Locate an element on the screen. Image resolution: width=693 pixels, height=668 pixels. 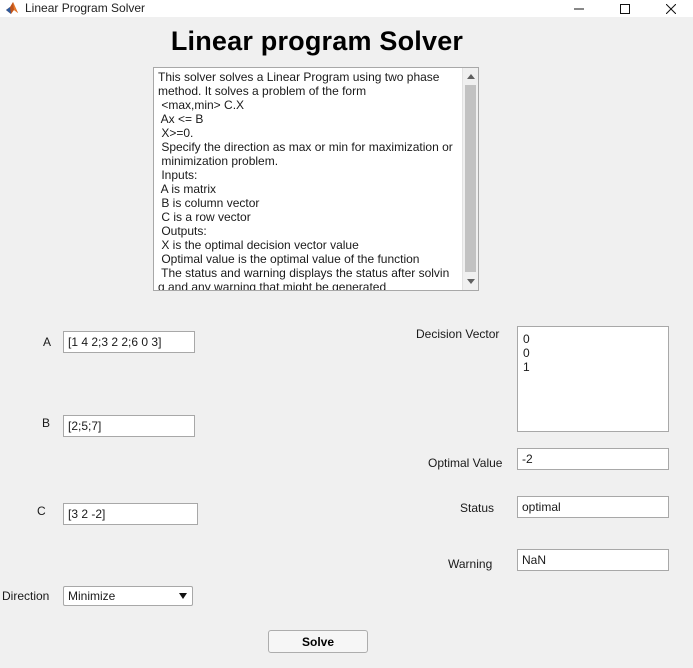
close-button is located at coordinates (670, 8).